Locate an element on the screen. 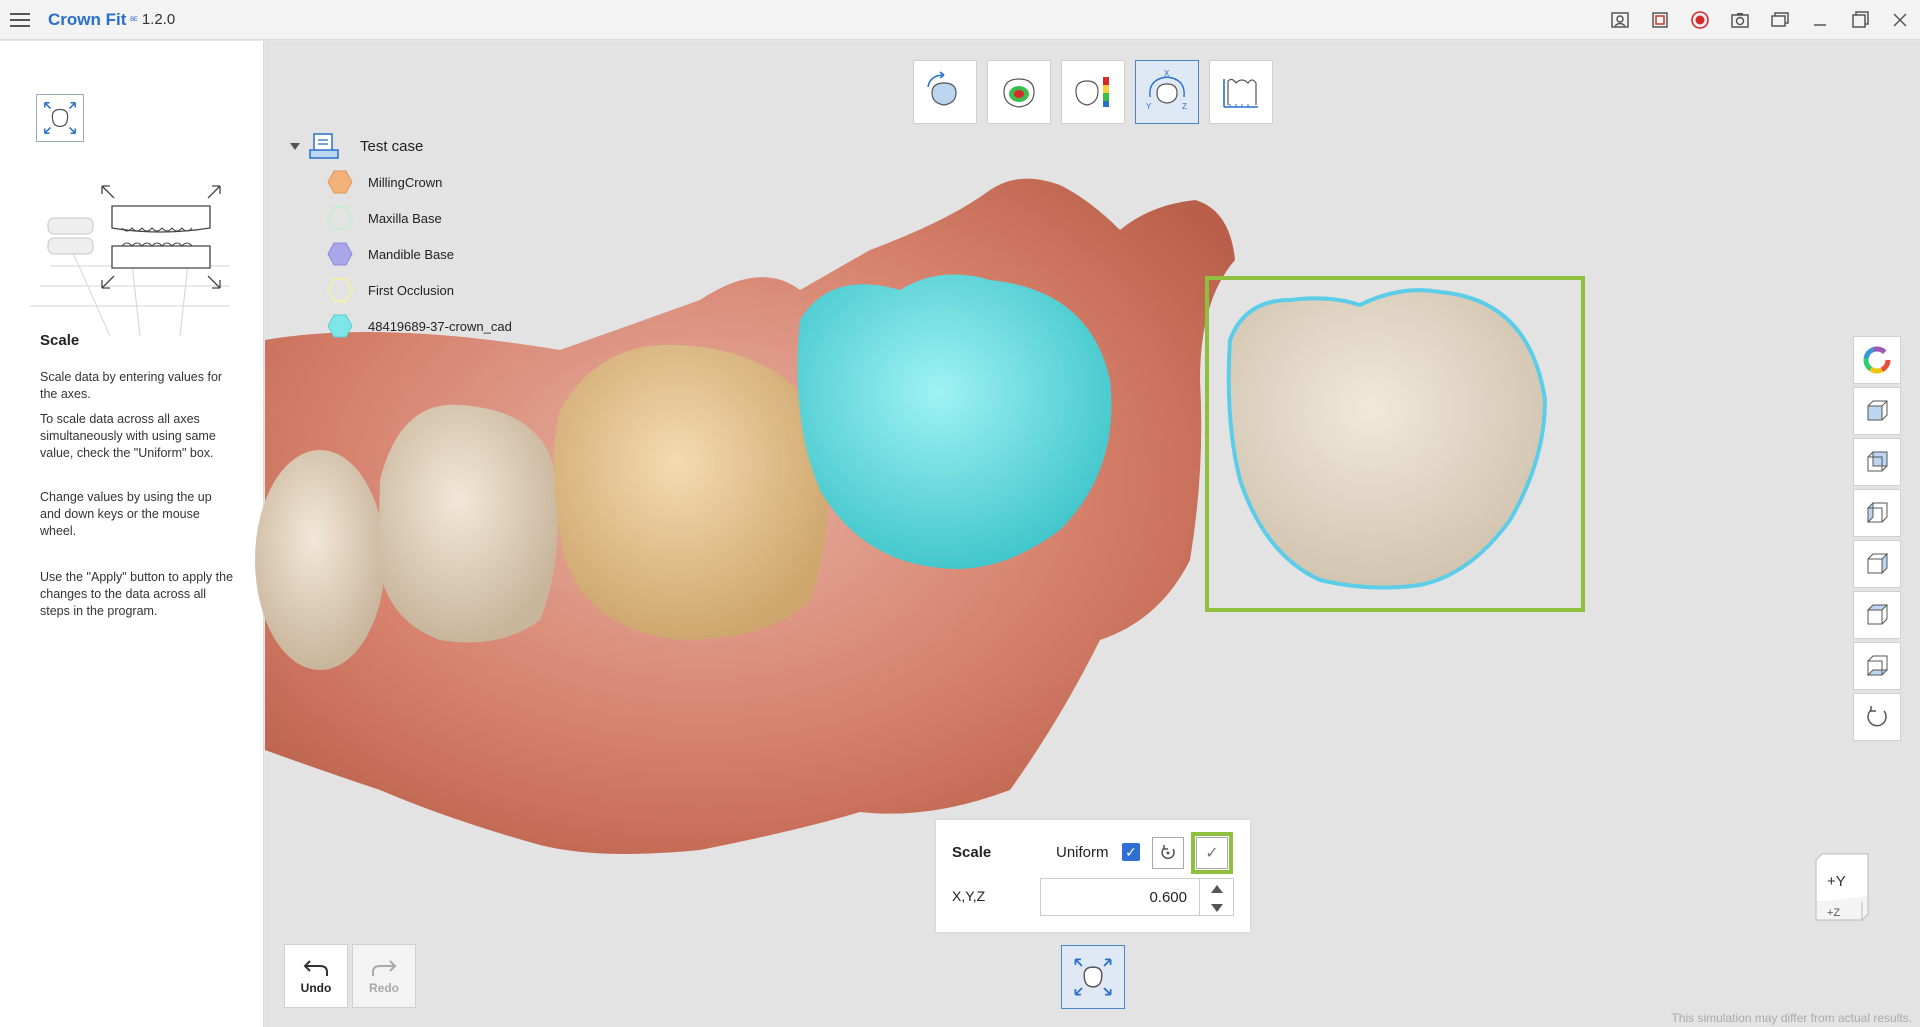 The width and height of the screenshot is (1920, 1027). transform-xyz-button: X Y Z is located at coordinates (1167, 92).